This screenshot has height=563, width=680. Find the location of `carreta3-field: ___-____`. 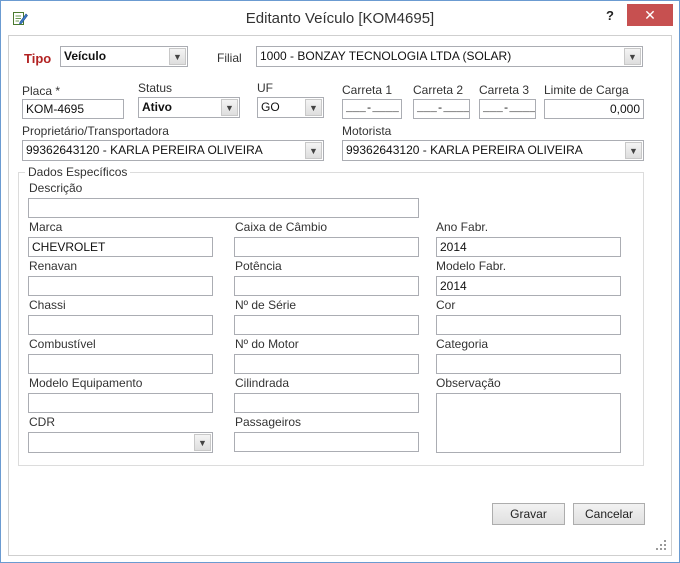

carreta3-field: ___-____ is located at coordinates (507, 109).